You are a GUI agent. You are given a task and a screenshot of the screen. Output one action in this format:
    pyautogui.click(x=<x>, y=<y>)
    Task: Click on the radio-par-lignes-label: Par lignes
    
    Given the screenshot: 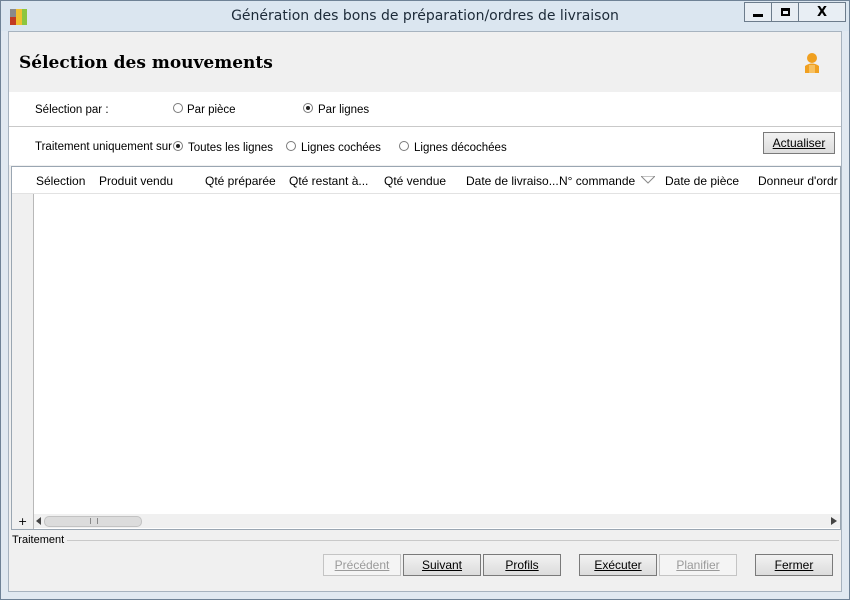 What is the action you would take?
    pyautogui.click(x=343, y=110)
    